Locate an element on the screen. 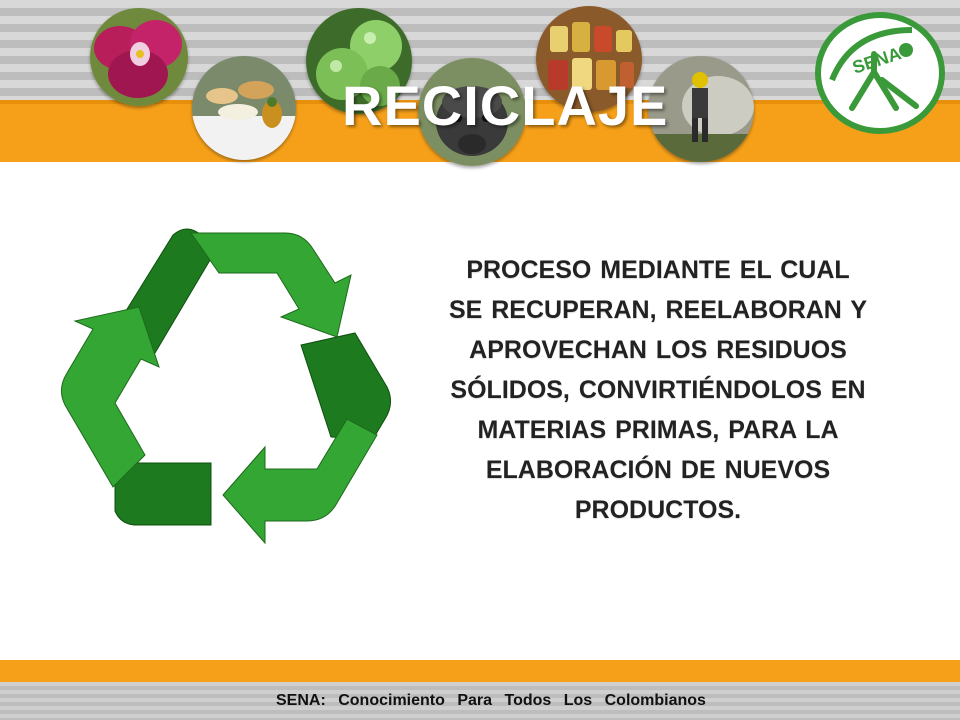  flower-photo is located at coordinates (139, 57).